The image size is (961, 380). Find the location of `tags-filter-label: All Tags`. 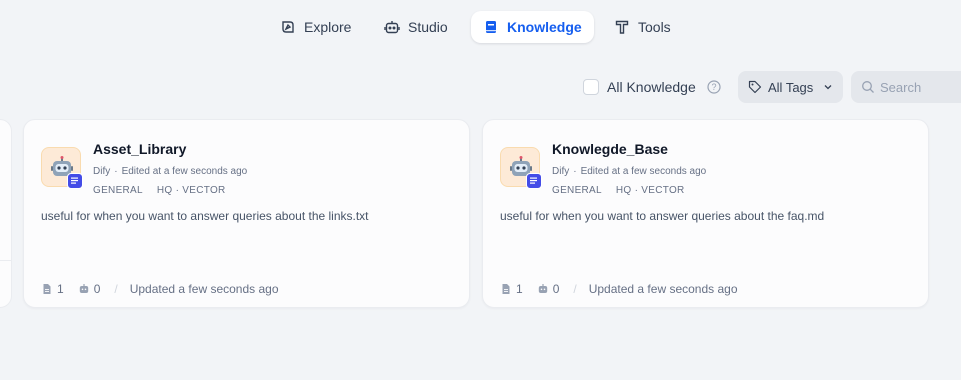

tags-filter-label: All Tags is located at coordinates (791, 87).